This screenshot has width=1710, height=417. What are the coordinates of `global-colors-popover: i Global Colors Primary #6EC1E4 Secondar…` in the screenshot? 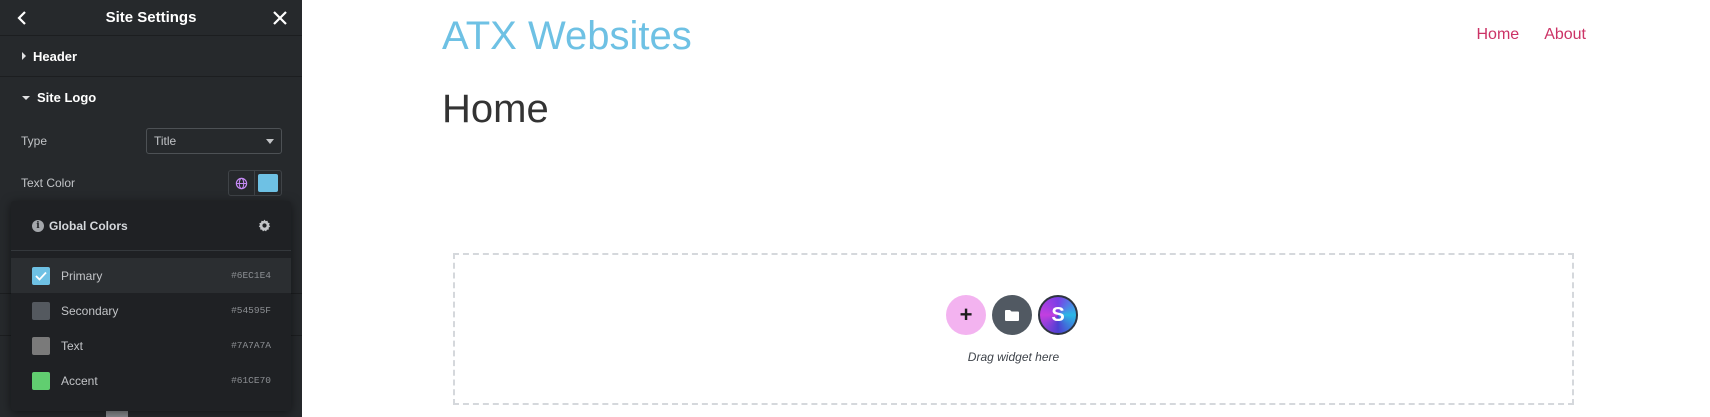 It's located at (151, 306).